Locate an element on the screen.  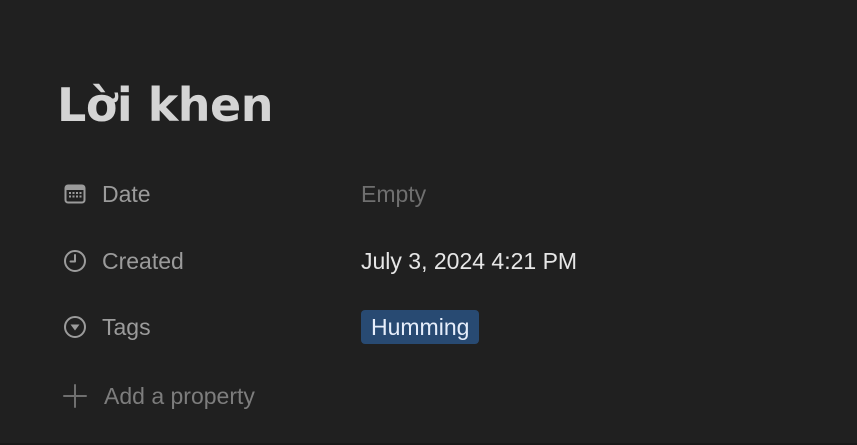
property-label-date: Date is located at coordinates (126, 193).